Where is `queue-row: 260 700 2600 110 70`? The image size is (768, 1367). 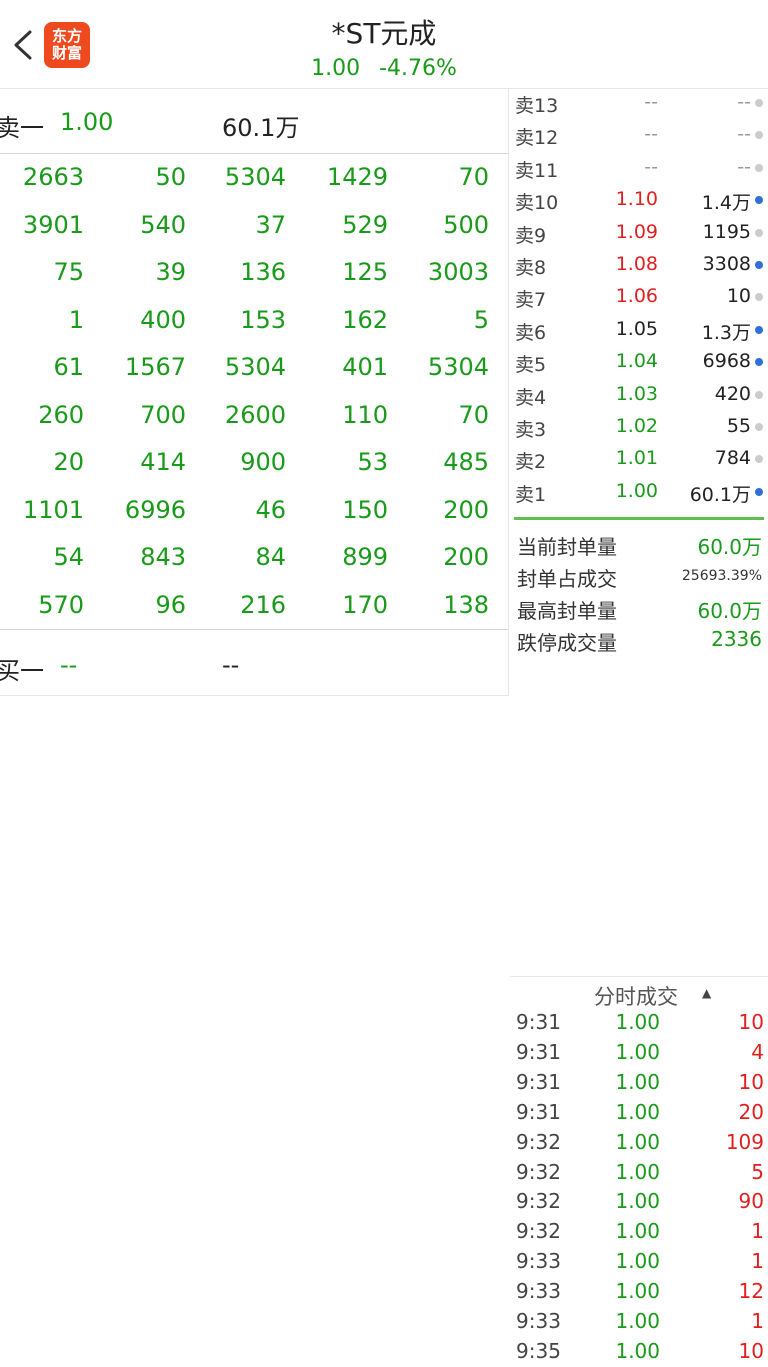
queue-row: 260 700 2600 110 70 is located at coordinates (254, 416).